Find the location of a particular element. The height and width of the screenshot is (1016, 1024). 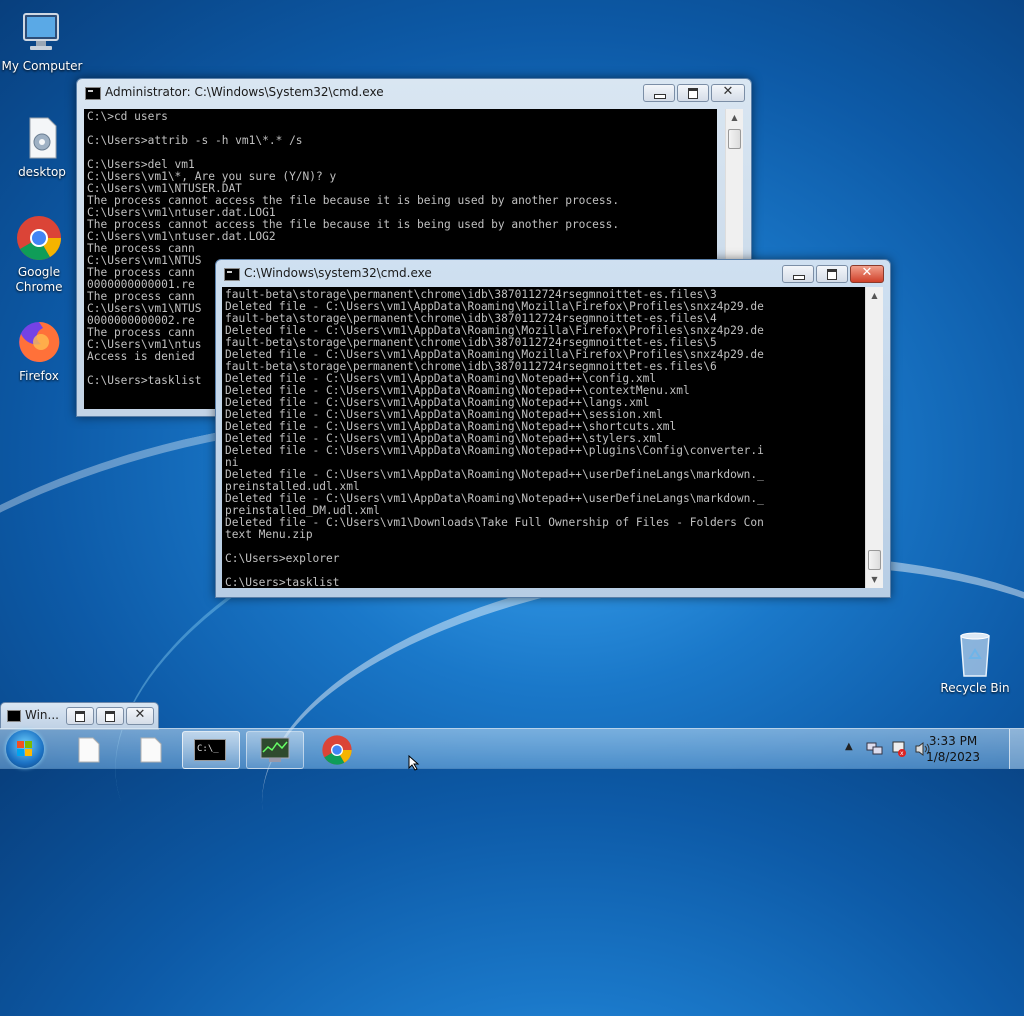

desktop-icon-google-chrome: Google Chrome is located at coordinates (40, 254).